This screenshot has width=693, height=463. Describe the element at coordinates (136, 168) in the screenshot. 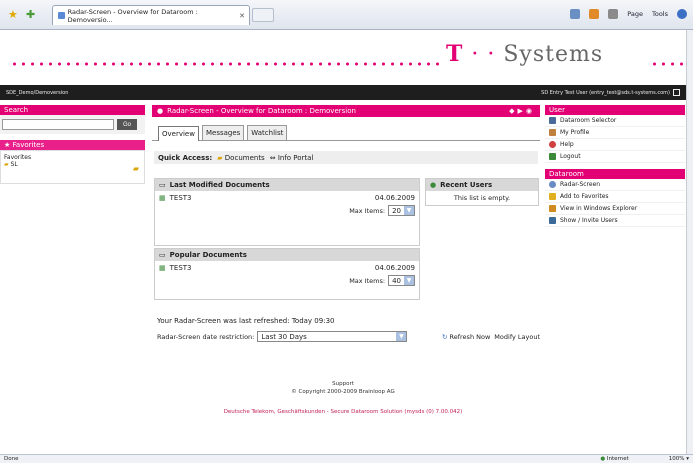

I see `favorite-folder-icon: ▰` at that location.